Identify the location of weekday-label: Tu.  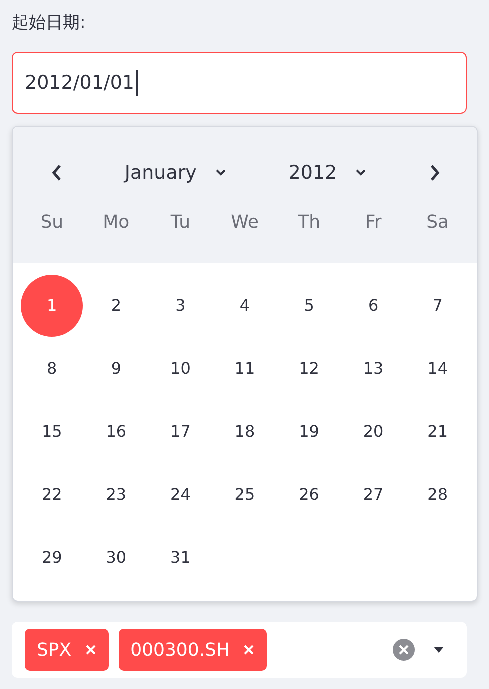
(180, 222).